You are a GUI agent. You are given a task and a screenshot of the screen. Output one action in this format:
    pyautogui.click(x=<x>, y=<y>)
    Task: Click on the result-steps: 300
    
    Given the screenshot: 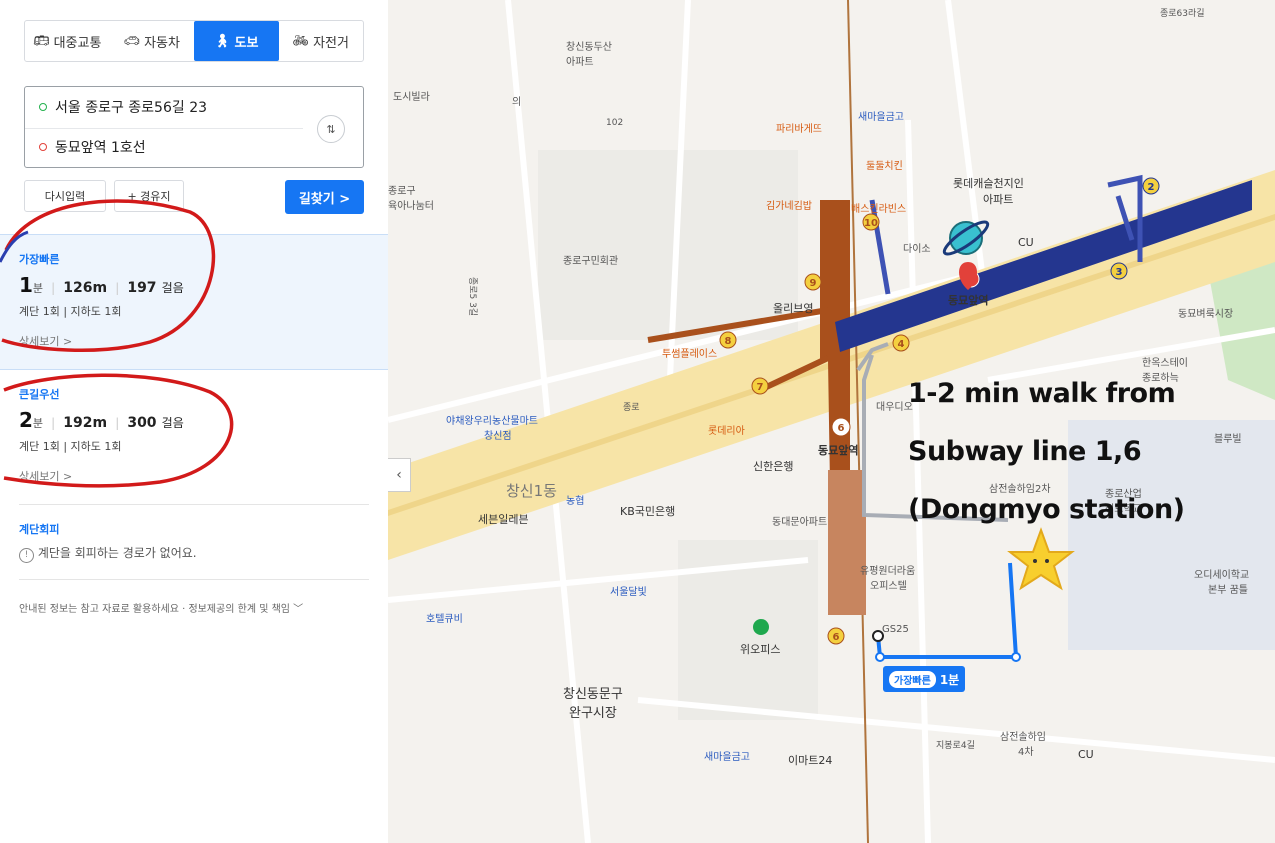 What is the action you would take?
    pyautogui.click(x=142, y=423)
    